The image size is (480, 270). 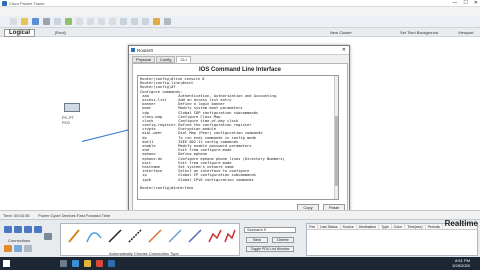 What do you see at coordinates (106, 135) in the screenshot?
I see `network-cable` at bounding box center [106, 135].